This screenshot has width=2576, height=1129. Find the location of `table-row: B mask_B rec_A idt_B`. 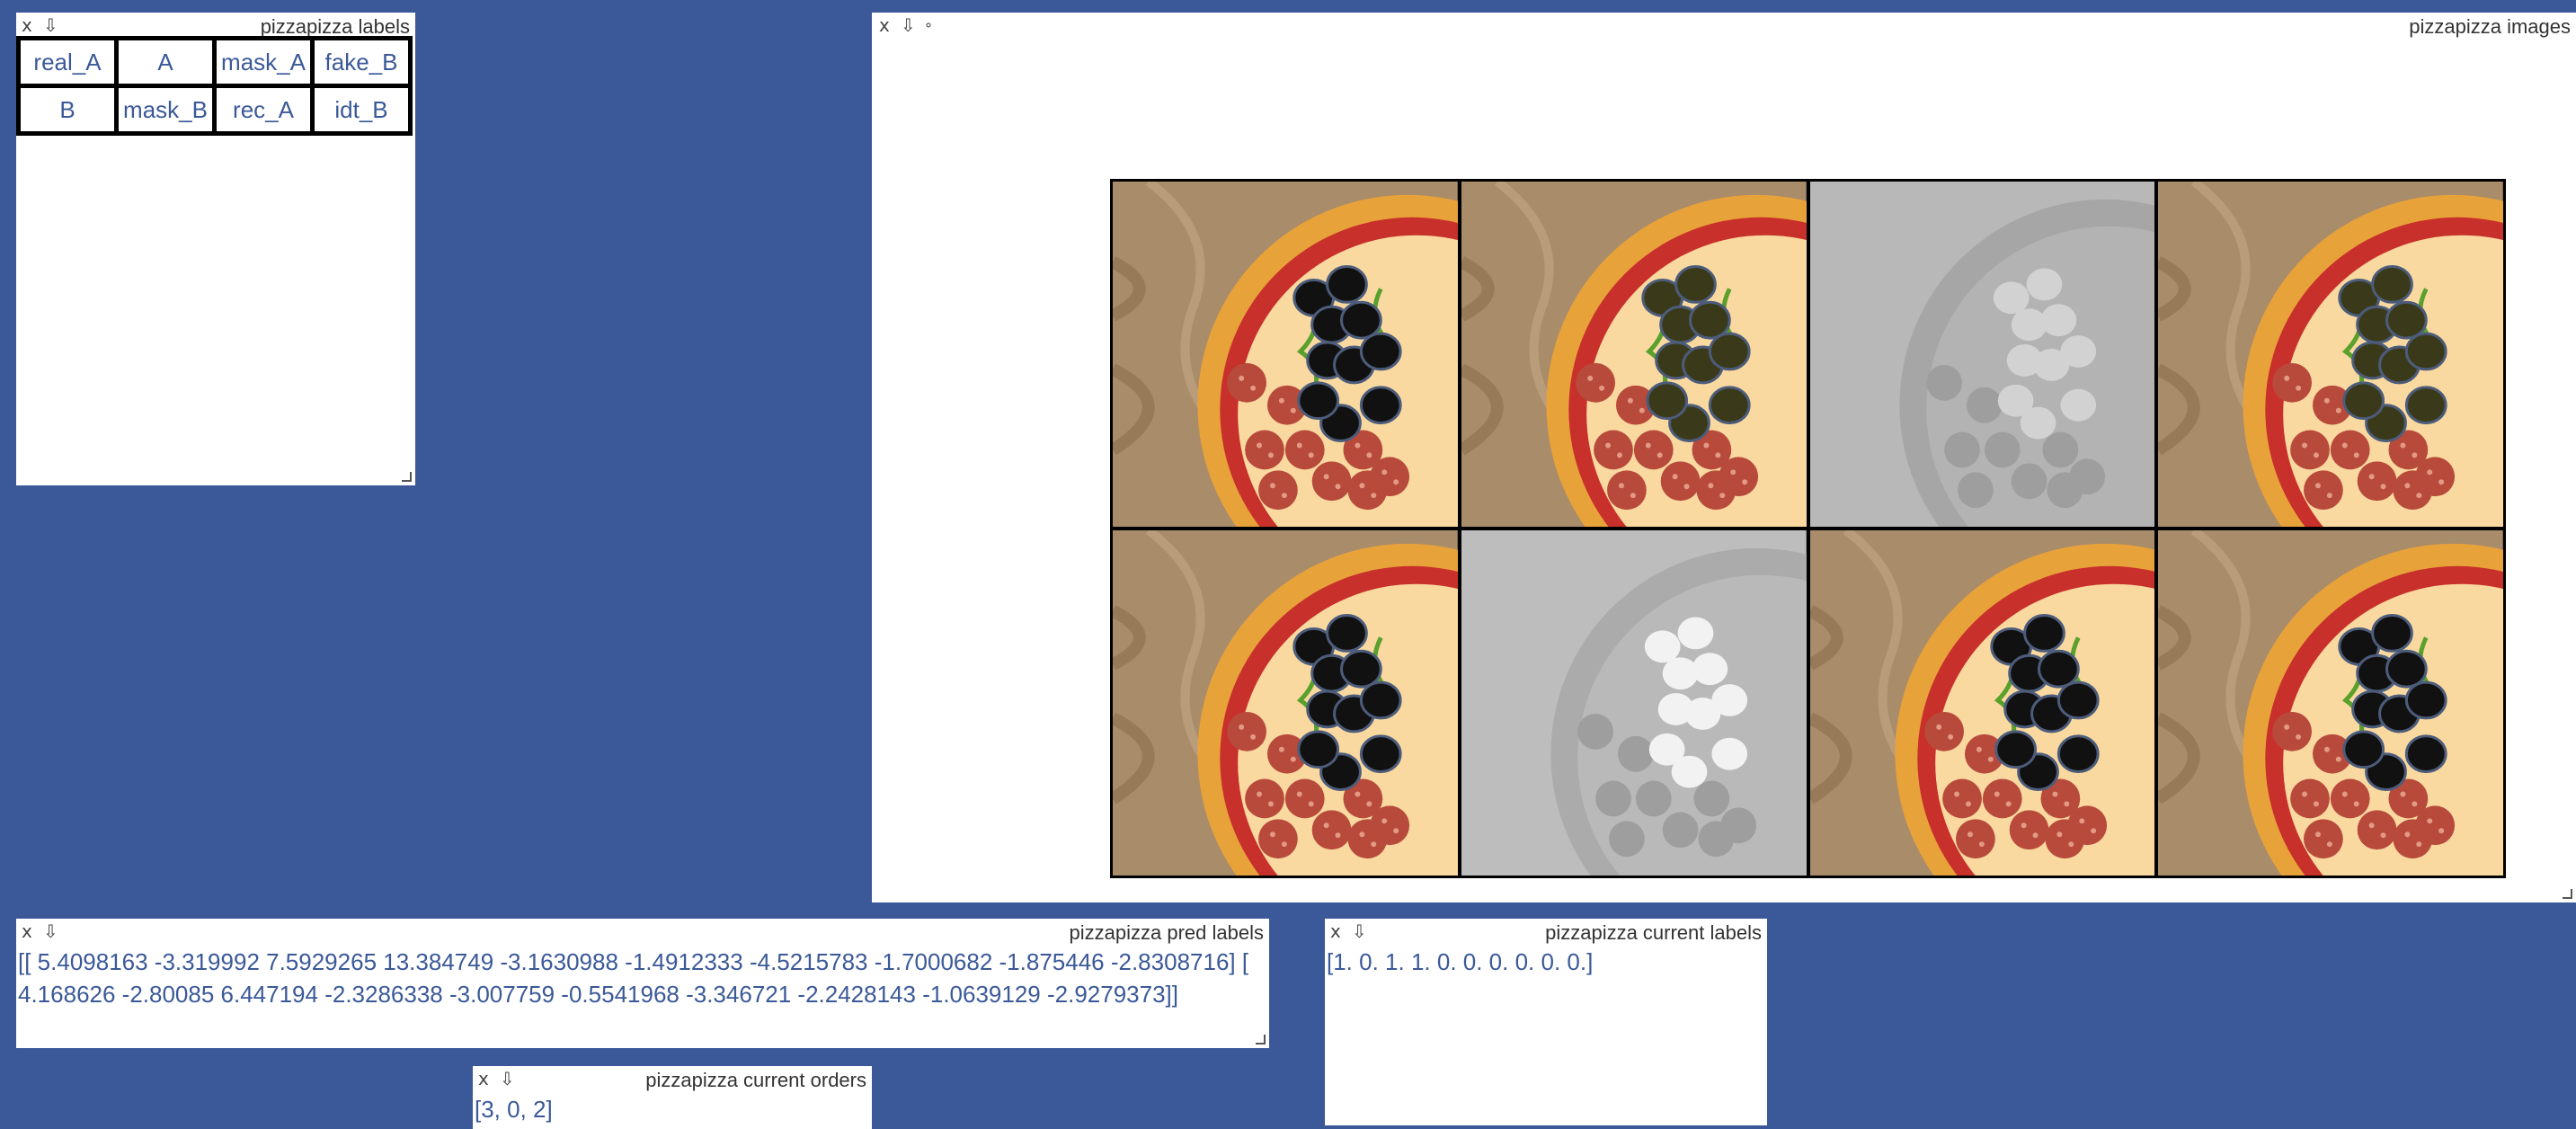

table-row: B mask_B rec_A idt_B is located at coordinates (214, 109).